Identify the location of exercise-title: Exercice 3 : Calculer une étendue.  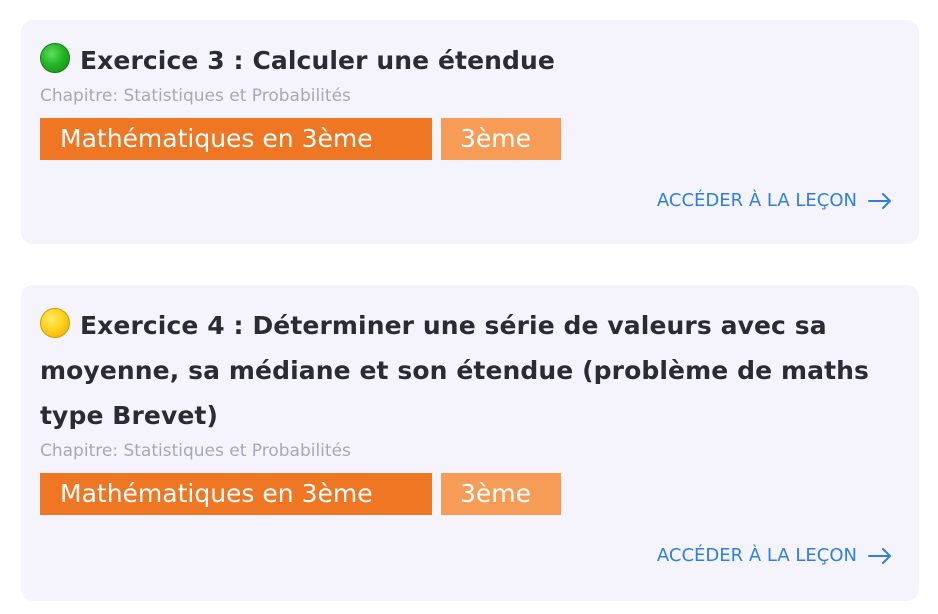
(470, 60).